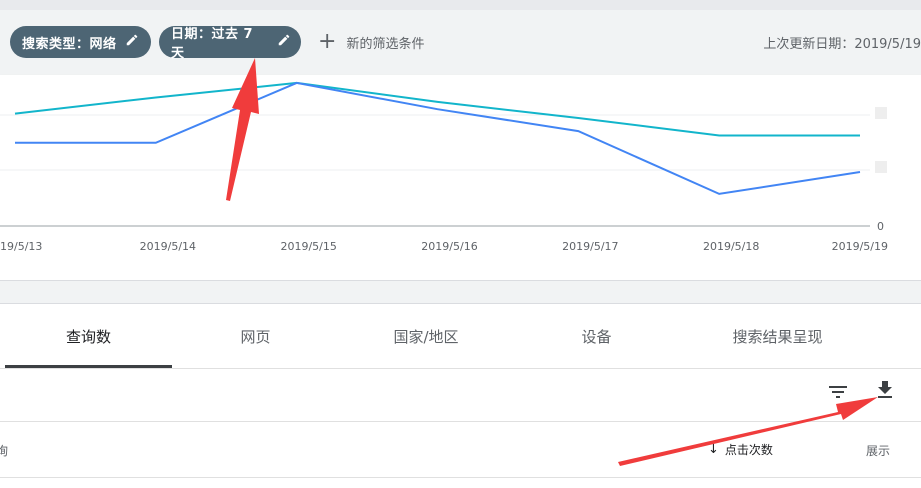 The height and width of the screenshot is (488, 921). I want to click on column-header-impressions: 展示, so click(878, 450).